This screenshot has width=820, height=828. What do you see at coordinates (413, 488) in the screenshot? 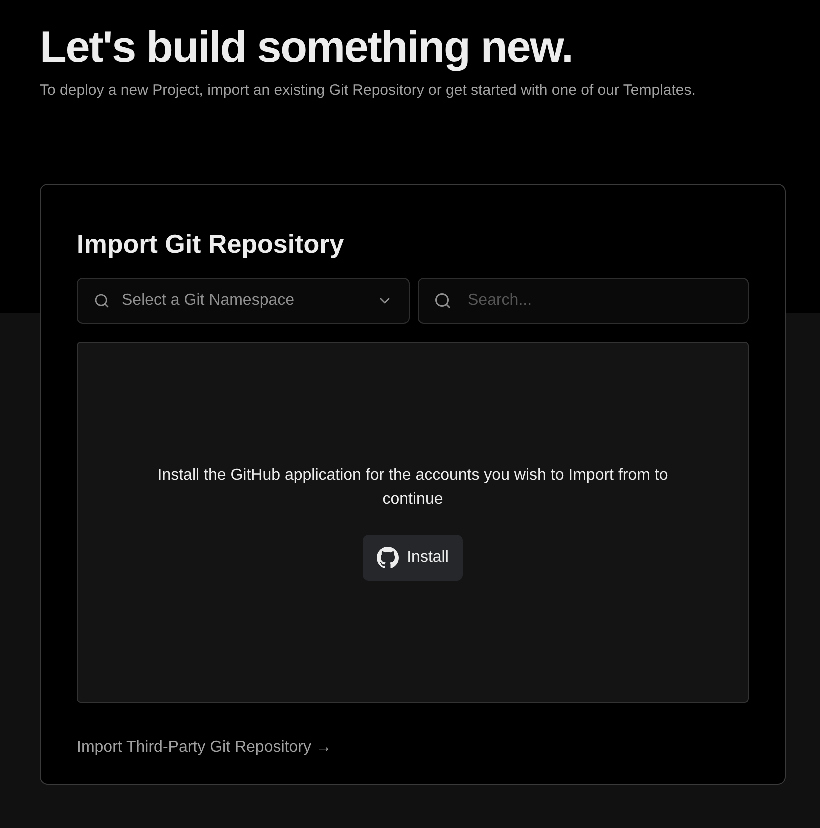
I see `install-message: Install the GitHub application for the accounts you wish to Import from to continue` at bounding box center [413, 488].